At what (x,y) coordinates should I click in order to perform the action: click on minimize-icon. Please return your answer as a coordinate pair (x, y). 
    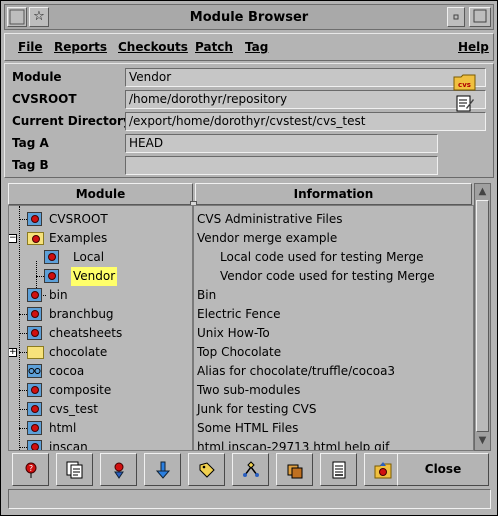
    Looking at the image, I should click on (456, 17).